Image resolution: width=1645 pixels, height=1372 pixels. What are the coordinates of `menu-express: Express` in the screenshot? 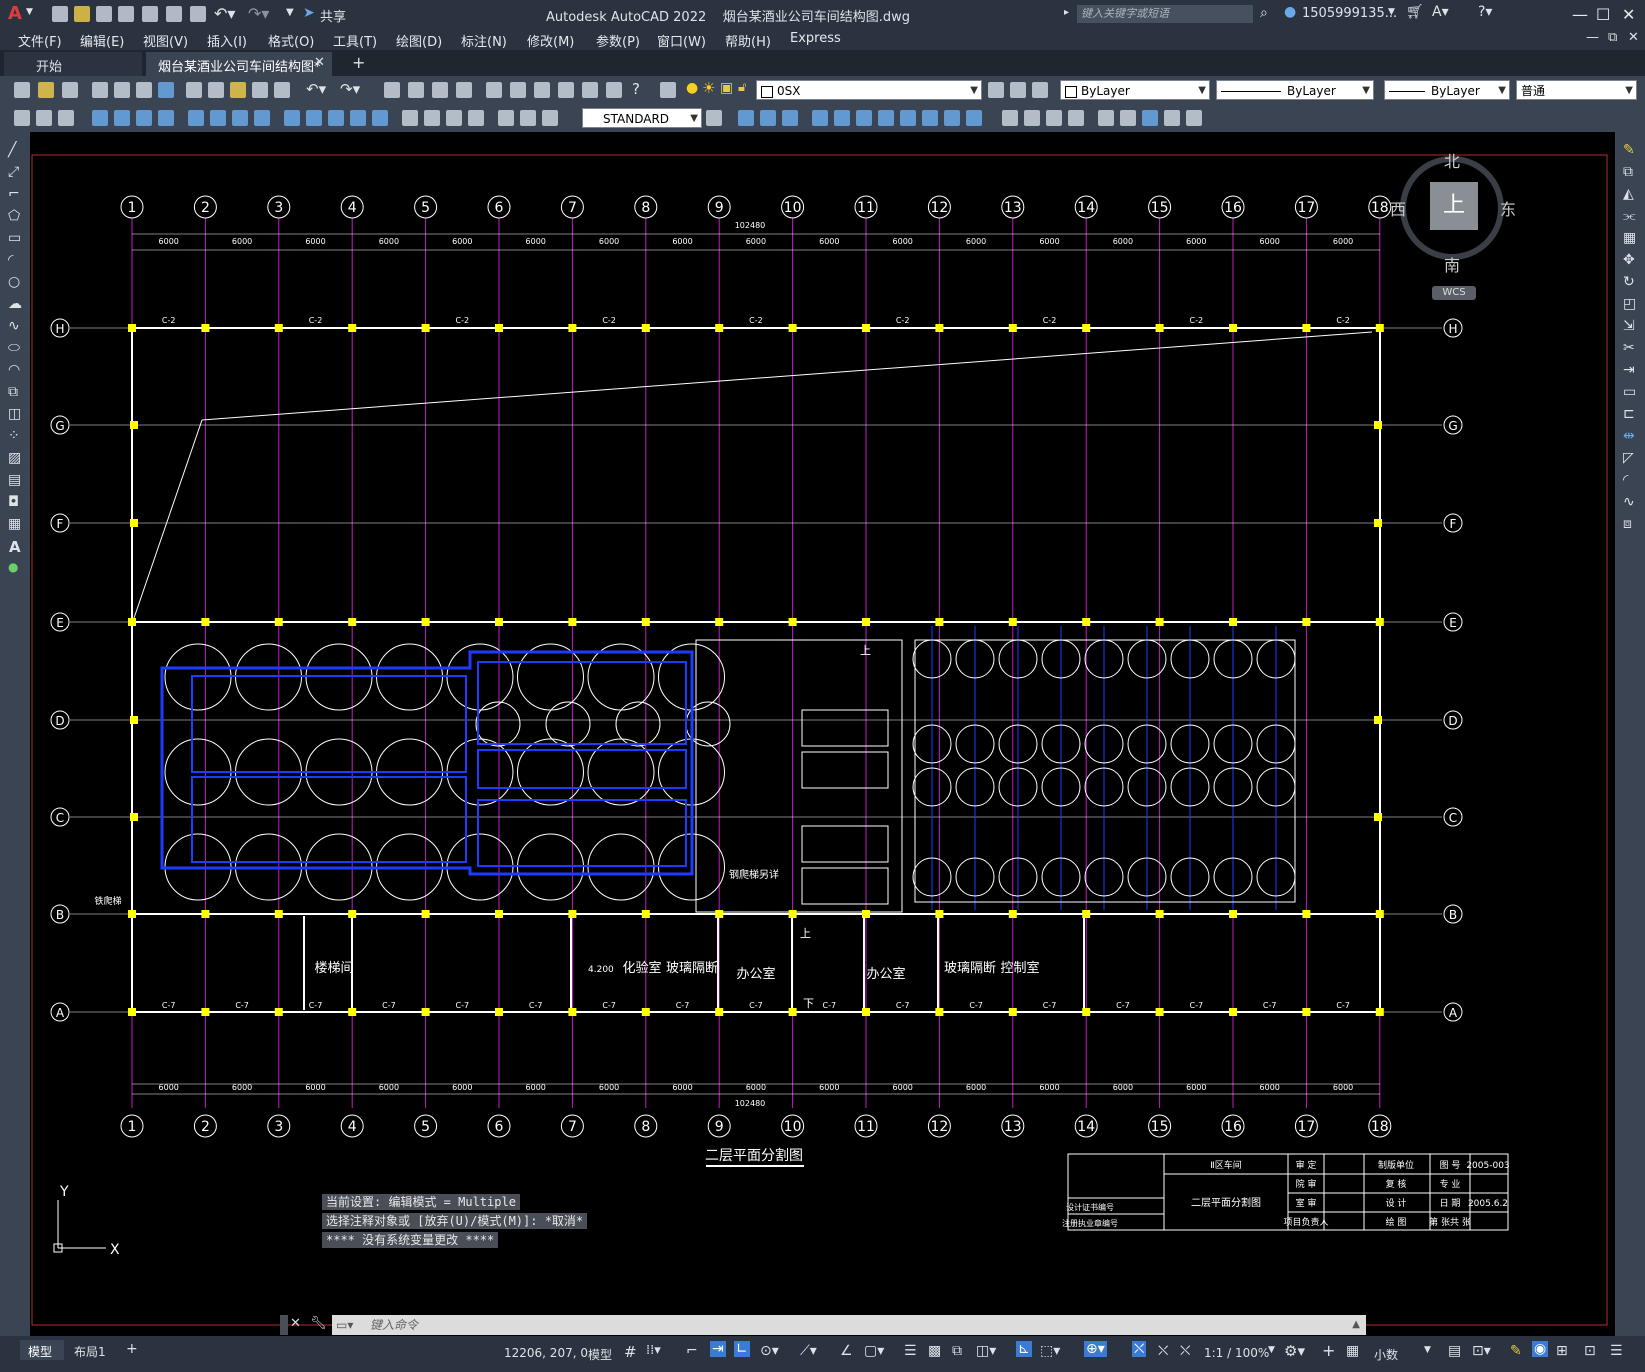 It's located at (815, 38).